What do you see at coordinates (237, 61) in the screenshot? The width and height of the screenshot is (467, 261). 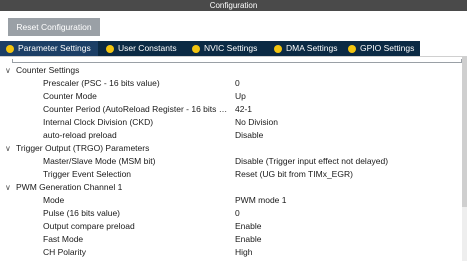 I see `search-field` at bounding box center [237, 61].